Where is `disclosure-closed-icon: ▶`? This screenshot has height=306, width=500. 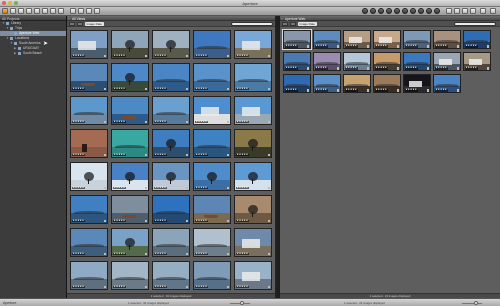
disclosure-closed-icon: ▶ is located at coordinates (15, 53).